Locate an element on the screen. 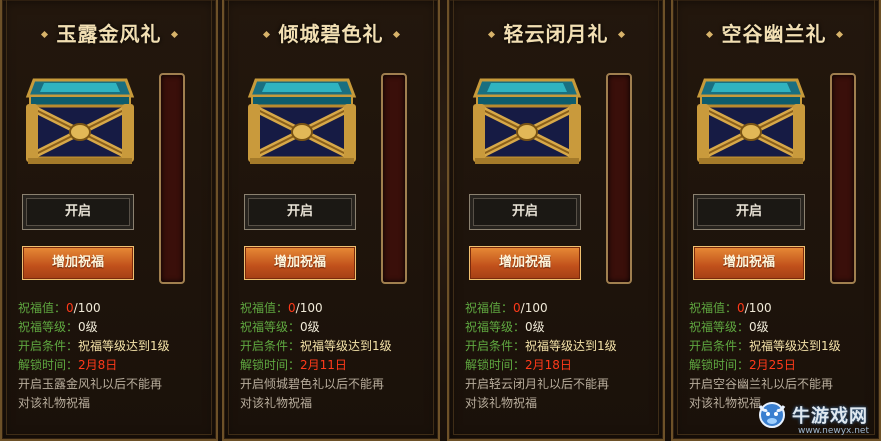 The width and height of the screenshot is (881, 441). gift-title: 玉露金风礼 is located at coordinates (109, 34).